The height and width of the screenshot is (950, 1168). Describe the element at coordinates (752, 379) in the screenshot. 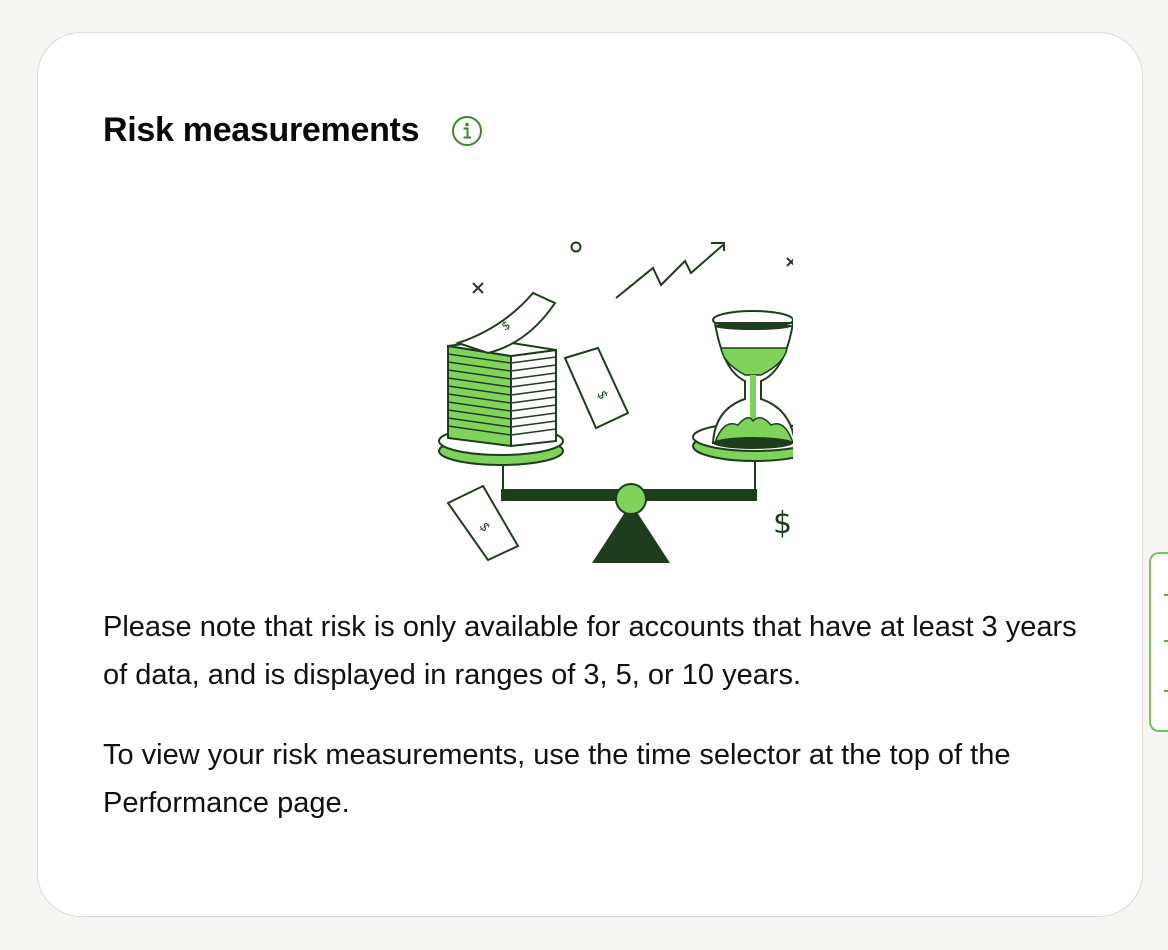

I see `hourglass-icon` at that location.